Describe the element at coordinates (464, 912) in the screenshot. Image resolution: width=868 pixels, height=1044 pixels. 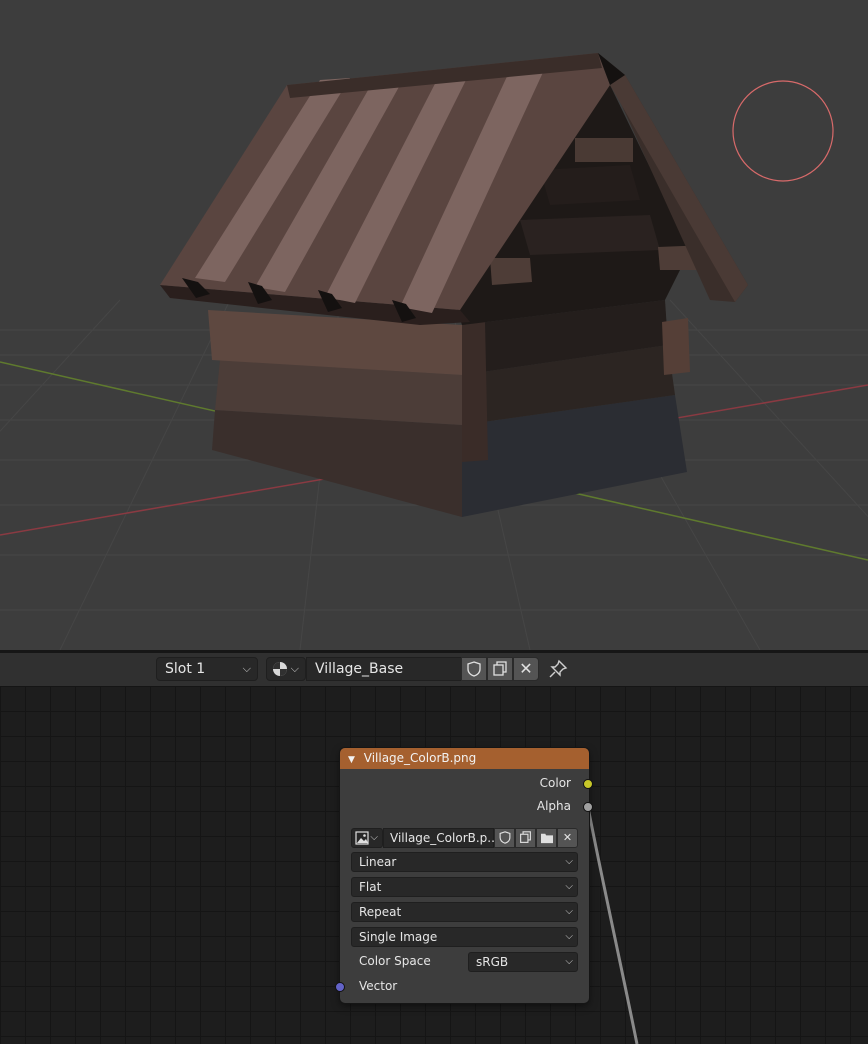
I see `extension-dropdown: Repeat ⌵` at that location.